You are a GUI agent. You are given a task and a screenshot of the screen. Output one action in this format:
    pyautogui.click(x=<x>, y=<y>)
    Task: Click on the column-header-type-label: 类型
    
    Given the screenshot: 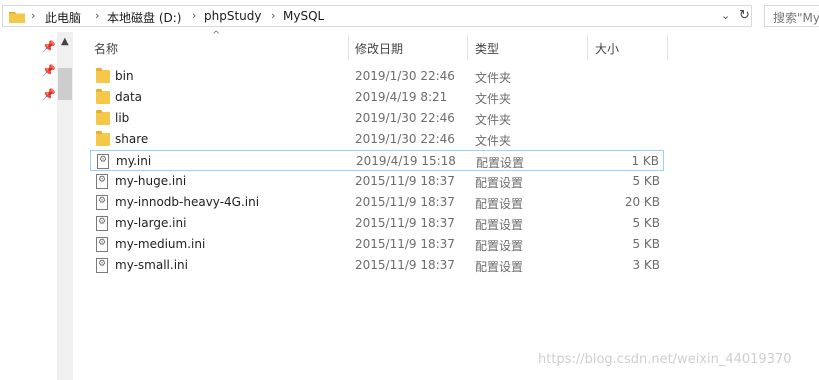 What is the action you would take?
    pyautogui.click(x=487, y=49)
    